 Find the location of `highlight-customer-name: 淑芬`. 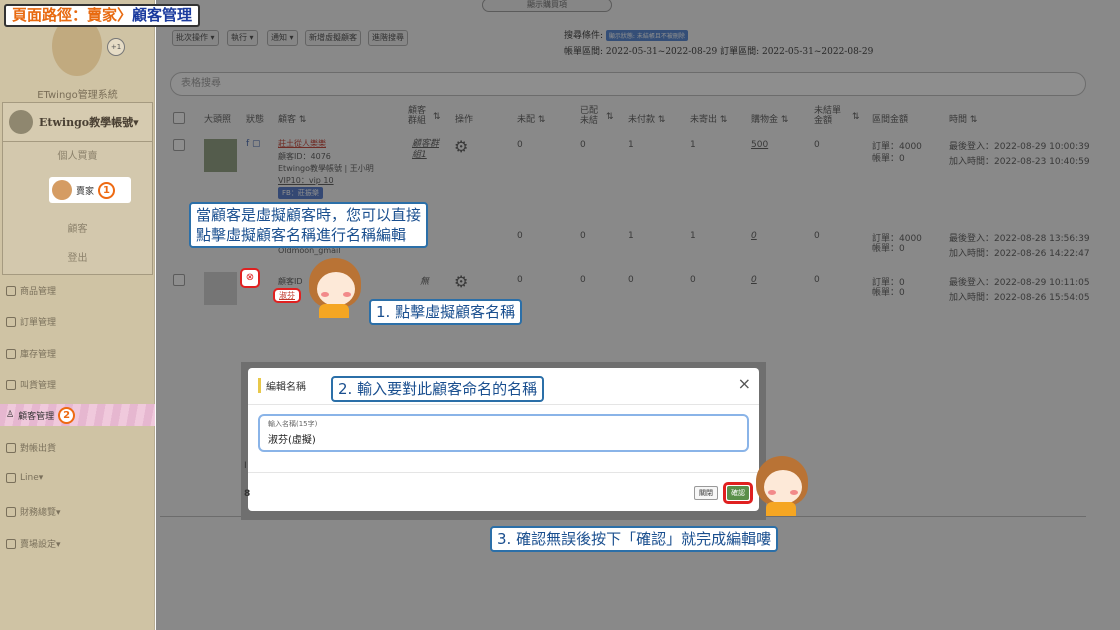

highlight-customer-name: 淑芬 is located at coordinates (287, 295).